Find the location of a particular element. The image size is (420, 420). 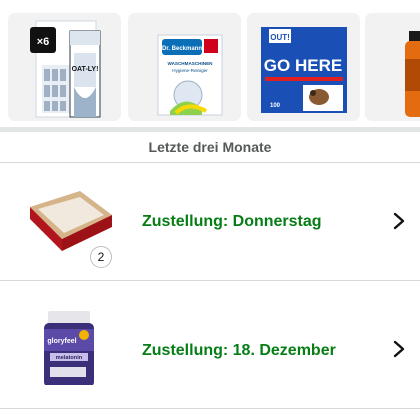

carousel-card-go-here: OUT! GO HERE 100 is located at coordinates (303, 67).